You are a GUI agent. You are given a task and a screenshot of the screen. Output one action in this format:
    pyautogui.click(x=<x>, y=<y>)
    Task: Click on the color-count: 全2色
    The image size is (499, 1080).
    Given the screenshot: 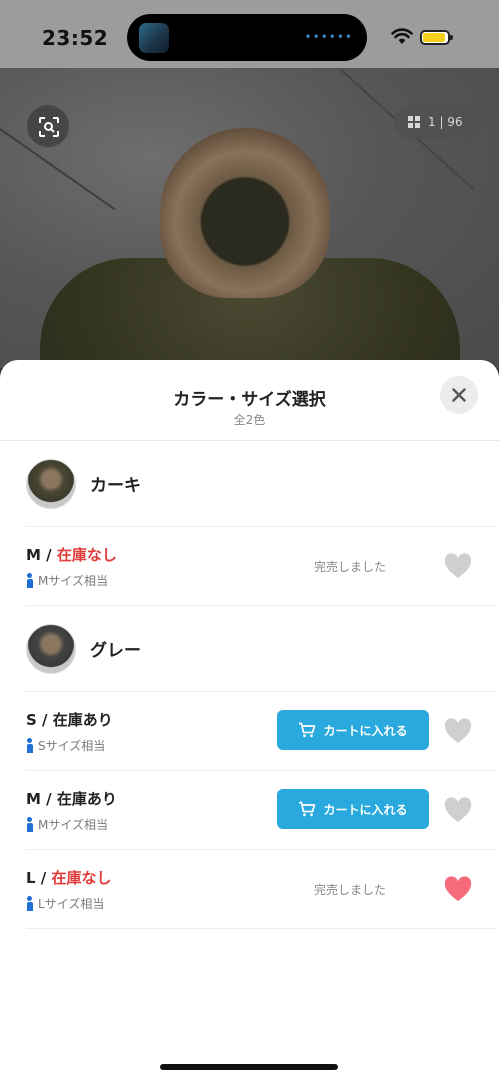 What is the action you would take?
    pyautogui.click(x=249, y=420)
    